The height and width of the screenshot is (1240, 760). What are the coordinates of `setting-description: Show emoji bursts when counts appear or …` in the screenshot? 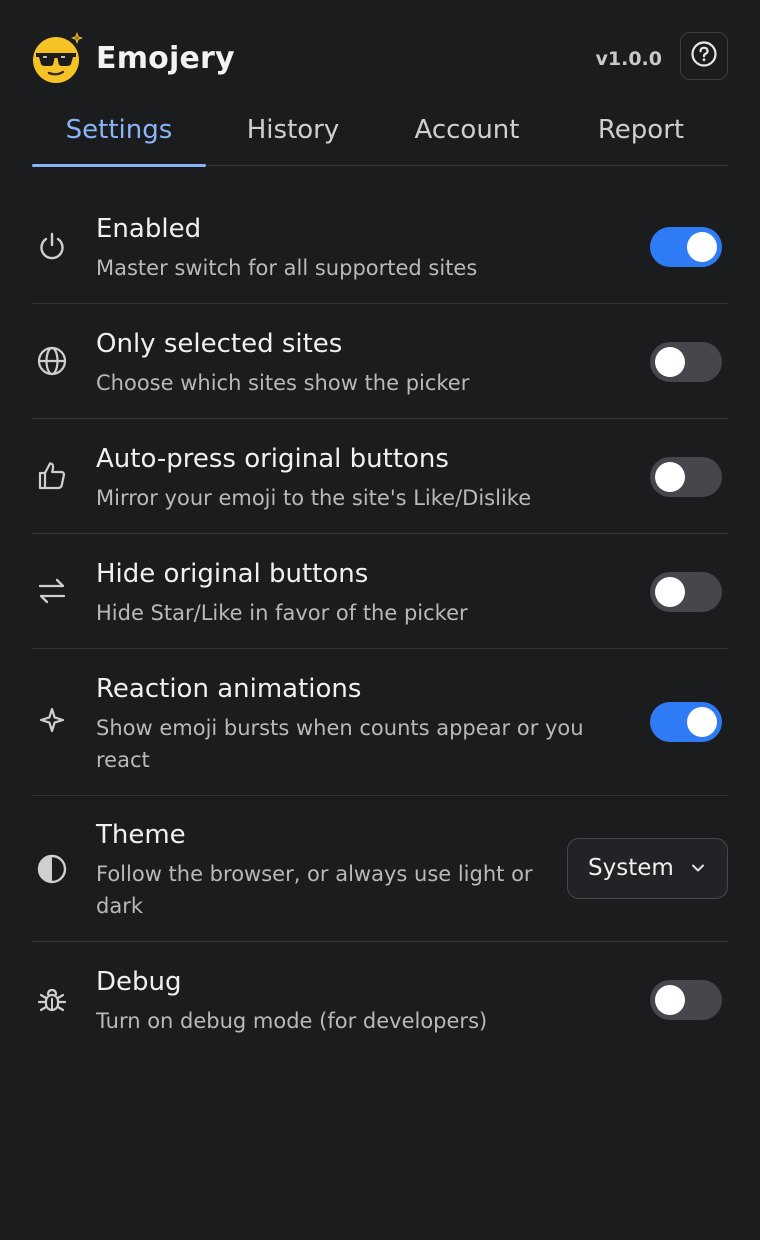 It's located at (340, 744).